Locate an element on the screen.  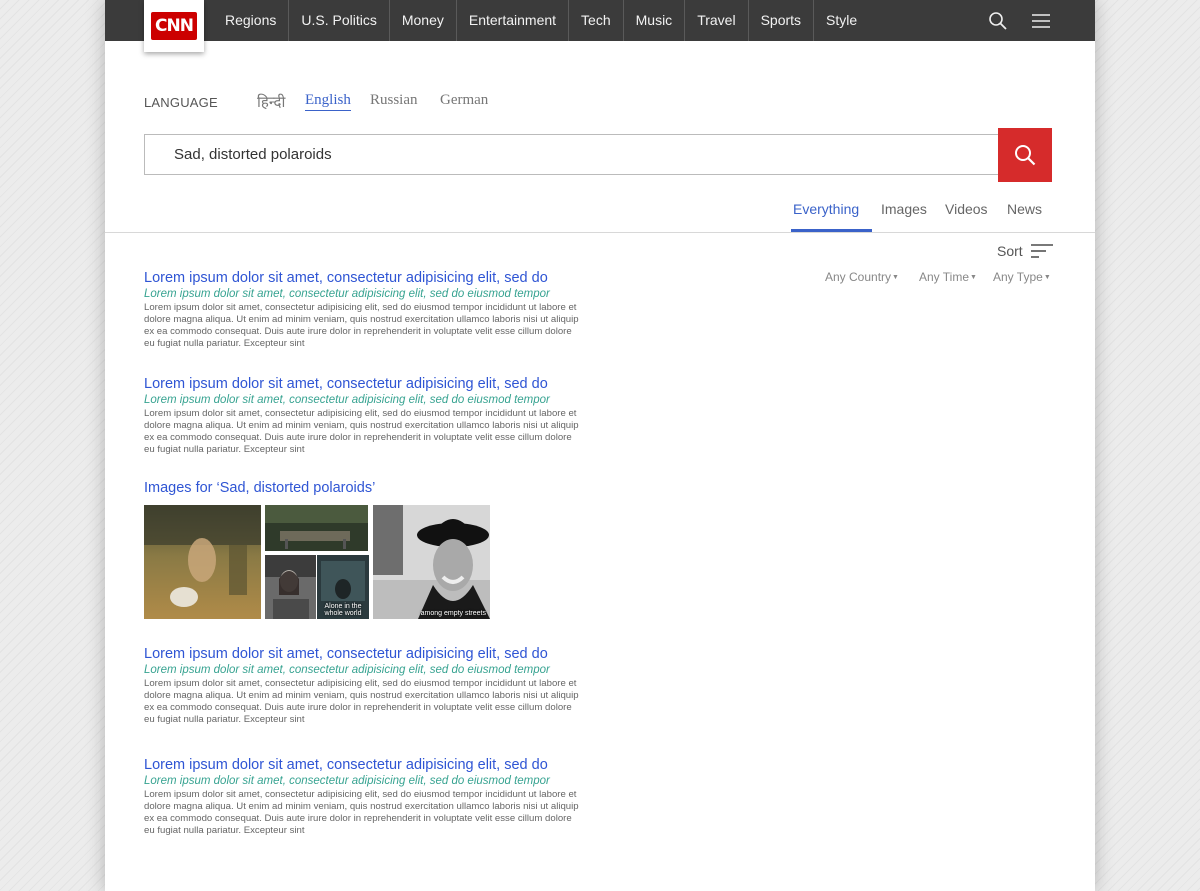
filter-any-type: Any Type▼ is located at coordinates (1022, 277).